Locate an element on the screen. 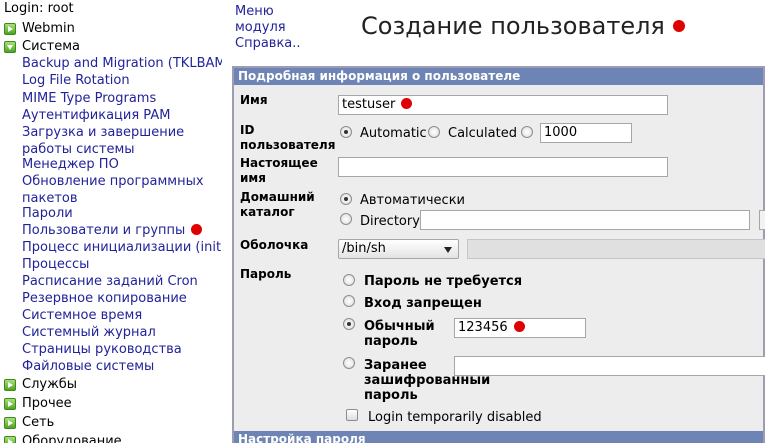 The width and height of the screenshot is (765, 443). page-title: Создание пользователя is located at coordinates (523, 26).